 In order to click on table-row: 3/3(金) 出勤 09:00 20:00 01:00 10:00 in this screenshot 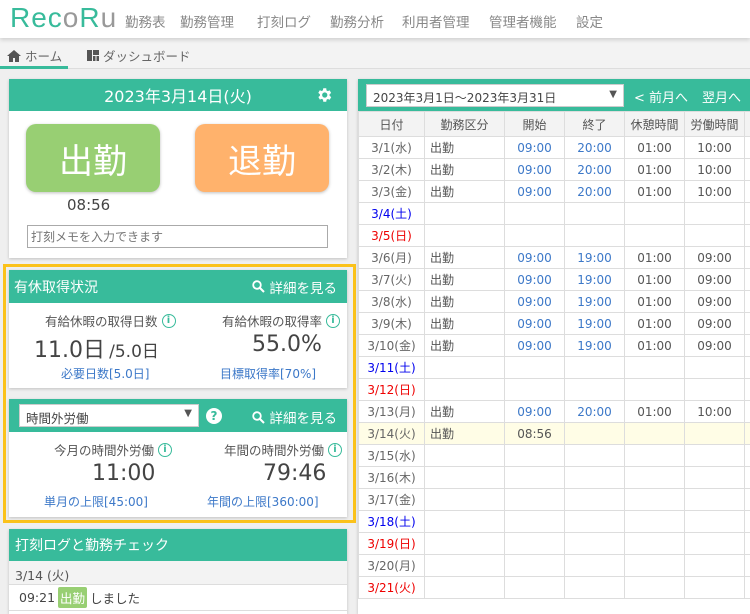, I will do `click(554, 191)`.